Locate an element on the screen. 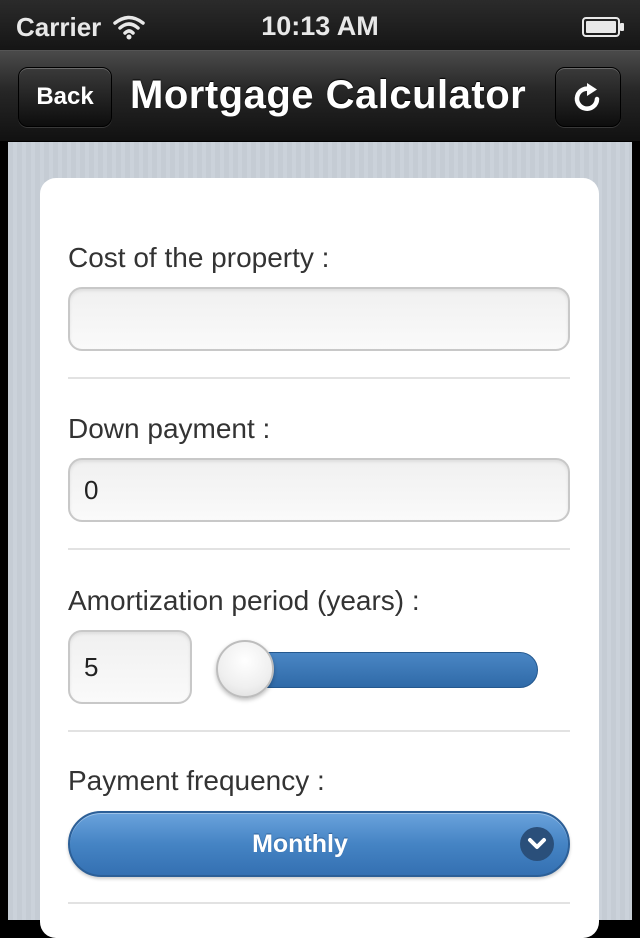  down-payment-input: 0 is located at coordinates (319, 490).